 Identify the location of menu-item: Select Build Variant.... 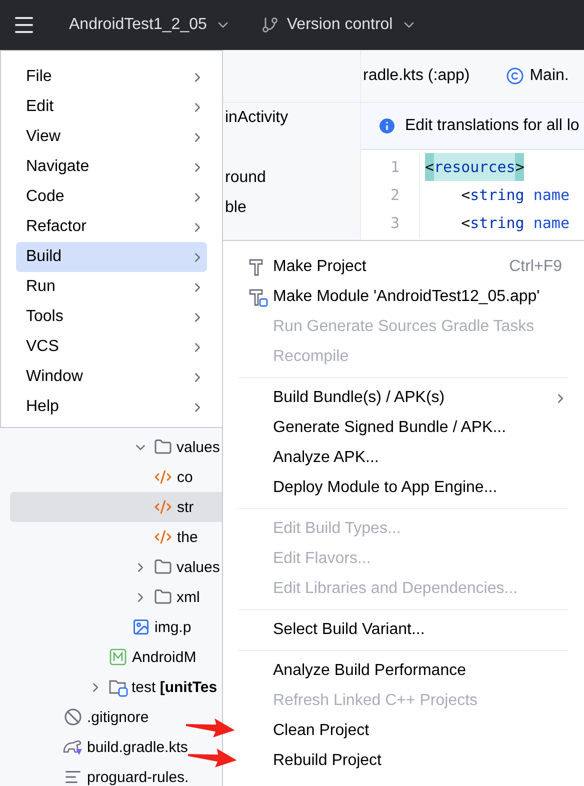
(403, 630).